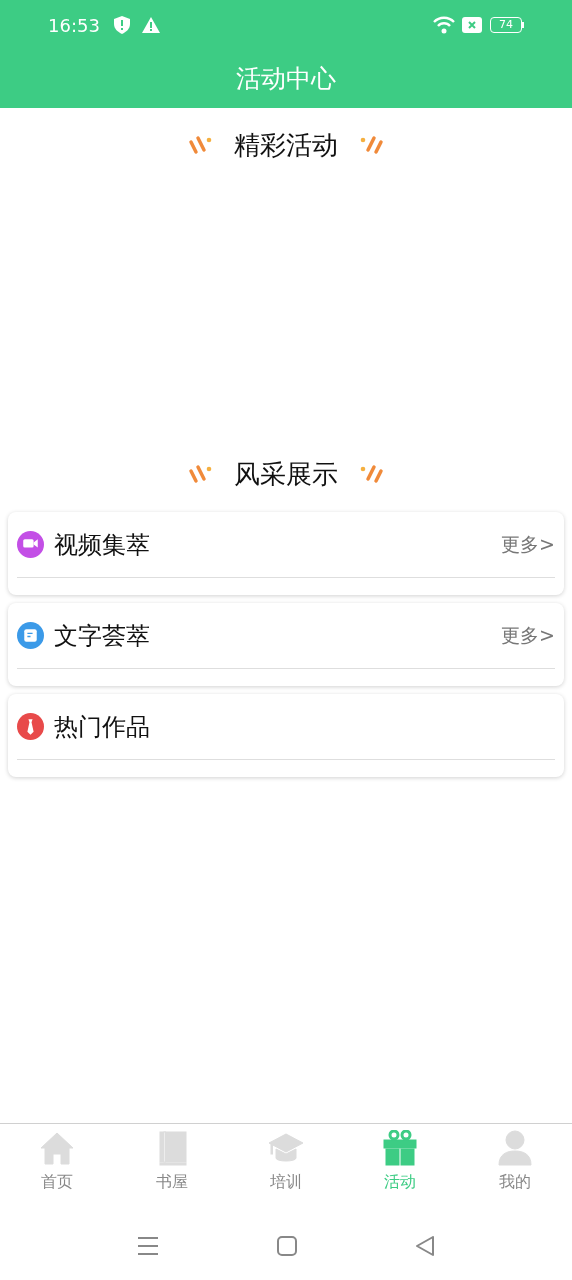  What do you see at coordinates (286, 145) in the screenshot?
I see `section-title: 精彩活动` at bounding box center [286, 145].